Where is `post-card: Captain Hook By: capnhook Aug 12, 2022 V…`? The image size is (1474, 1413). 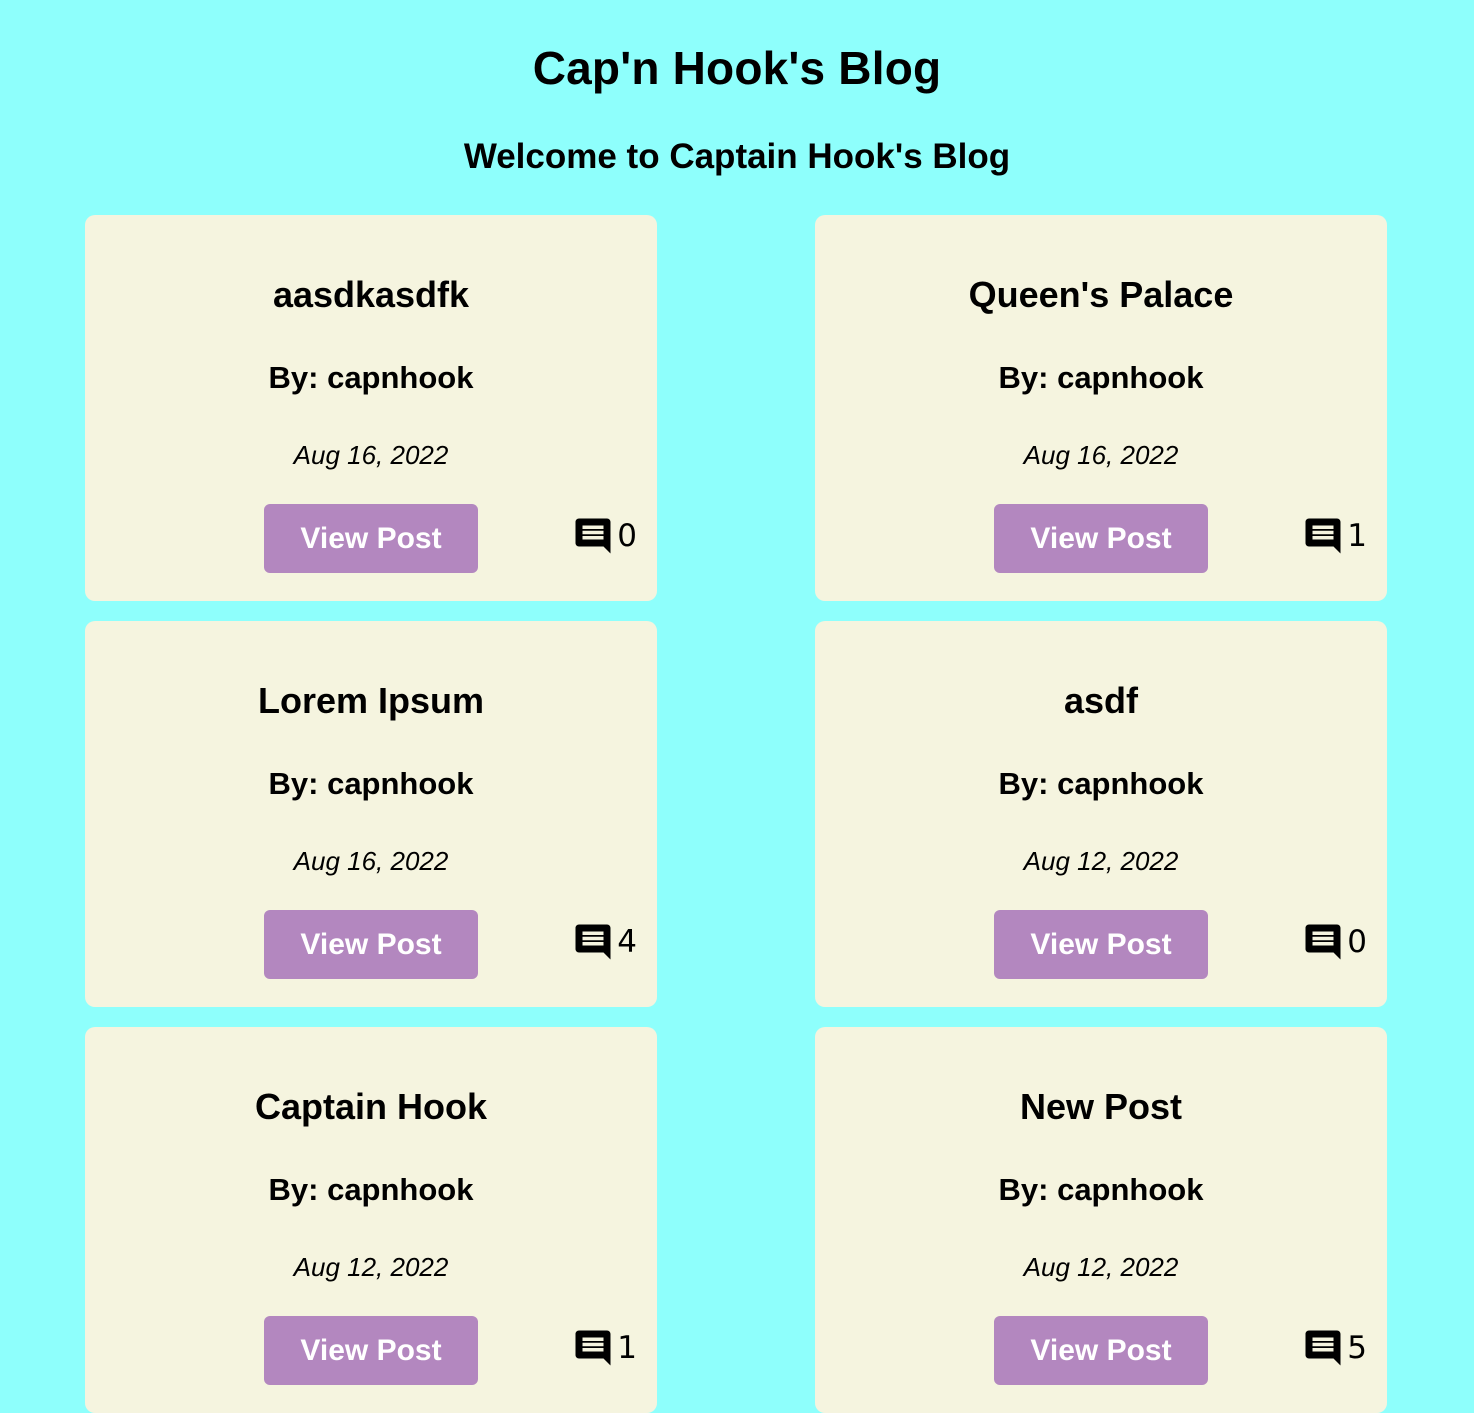 post-card: Captain Hook By: capnhook Aug 12, 2022 V… is located at coordinates (371, 1220).